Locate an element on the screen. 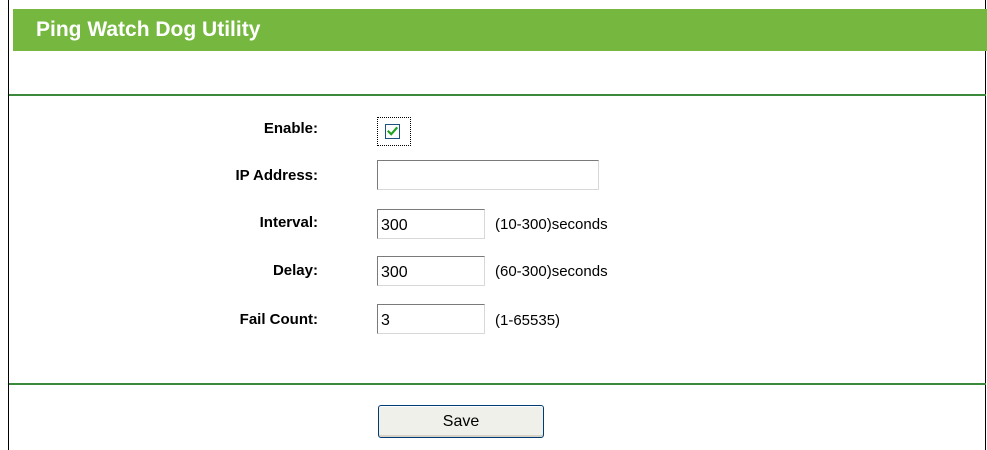 The height and width of the screenshot is (450, 987). top-divider is located at coordinates (497, 95).